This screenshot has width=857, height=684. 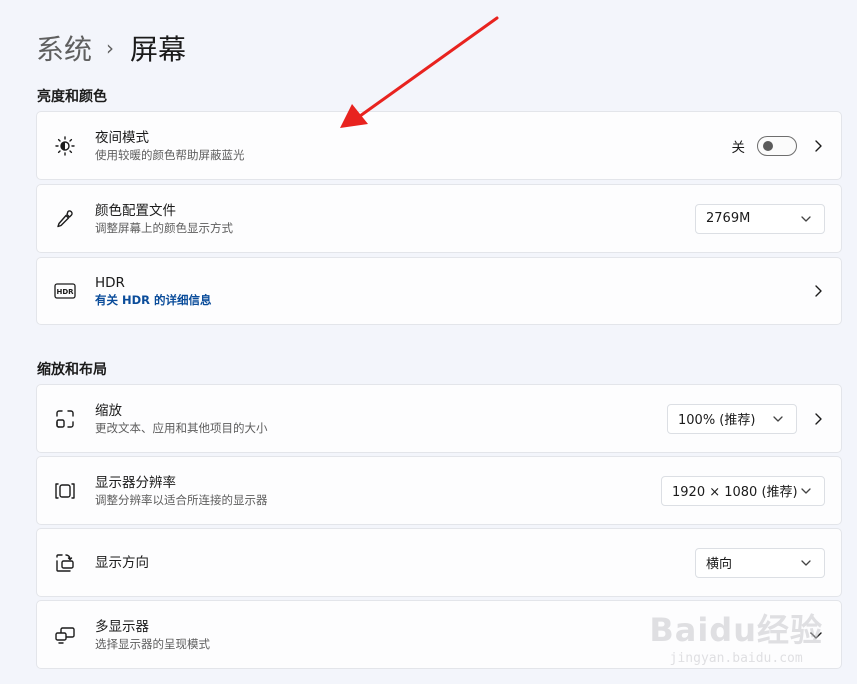 What do you see at coordinates (728, 218) in the screenshot?
I see `color-profile-value: 2769M` at bounding box center [728, 218].